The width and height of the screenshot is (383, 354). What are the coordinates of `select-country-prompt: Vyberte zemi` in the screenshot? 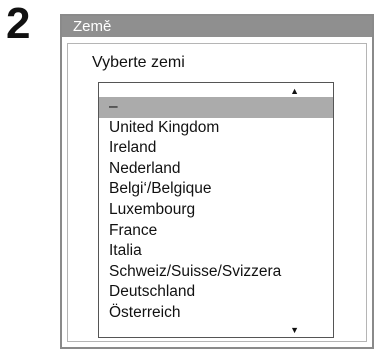 It's located at (138, 62).